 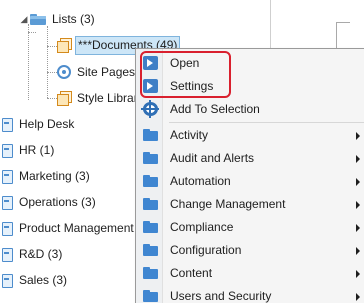 What do you see at coordinates (37, 150) in the screenshot?
I see `tree-node-label: HR (1)` at bounding box center [37, 150].